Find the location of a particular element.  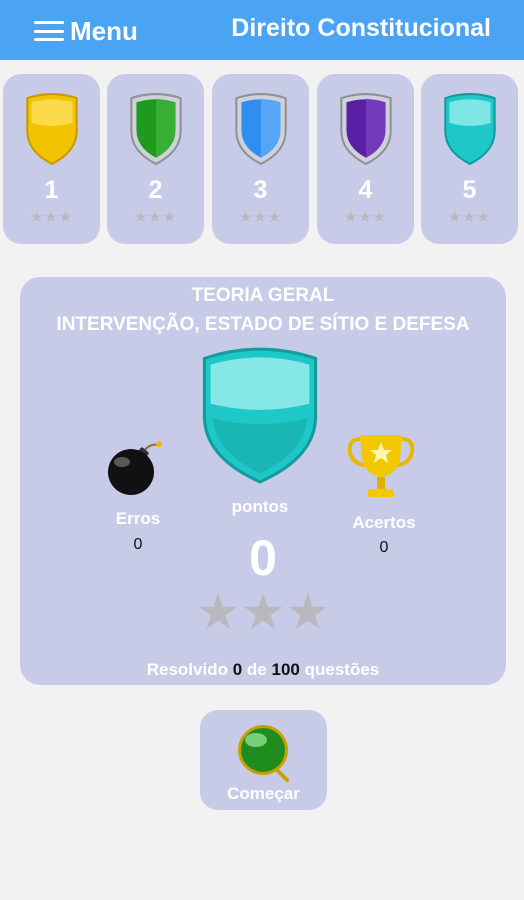

points-value: 0 is located at coordinates (263, 558).